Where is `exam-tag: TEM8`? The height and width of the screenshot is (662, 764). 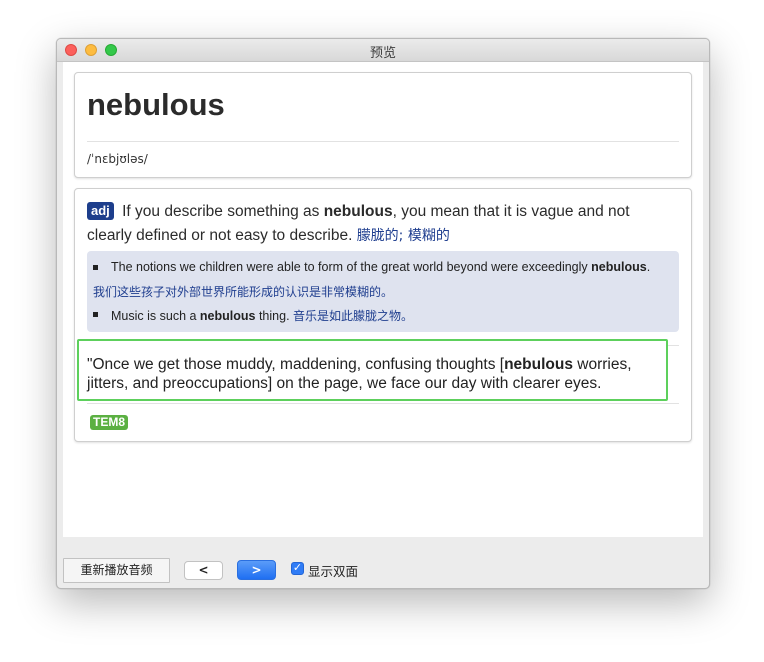 exam-tag: TEM8 is located at coordinates (109, 422).